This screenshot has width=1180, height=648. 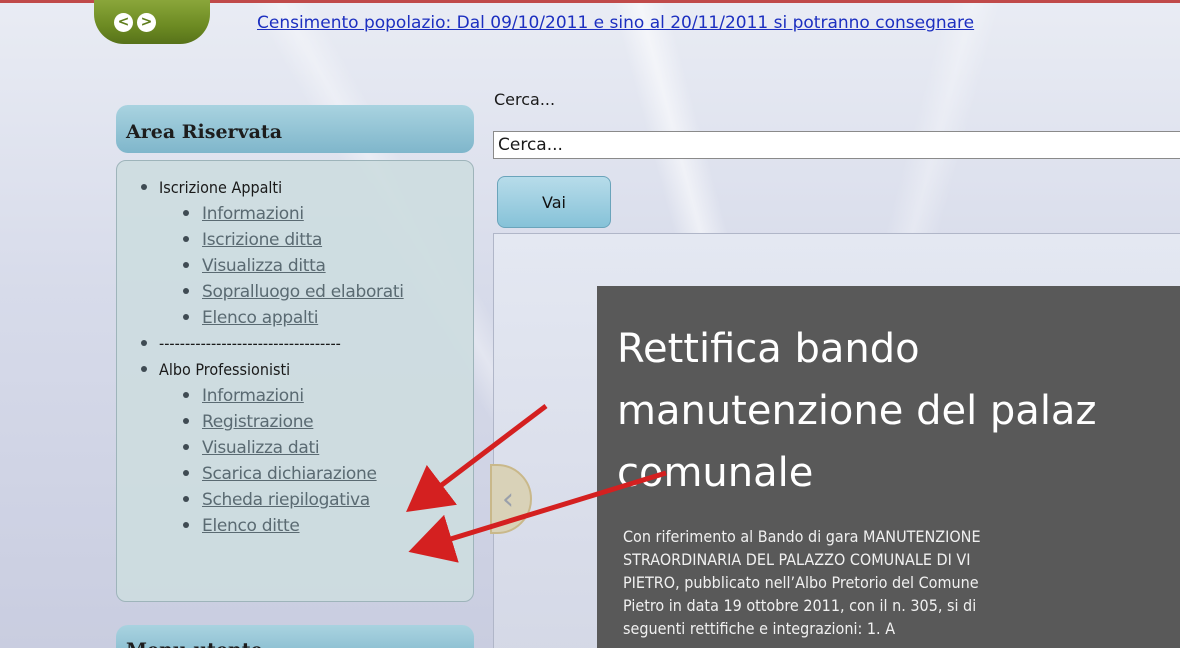 I want to click on menu-item: Iscrizione ditta, so click(x=300, y=240).